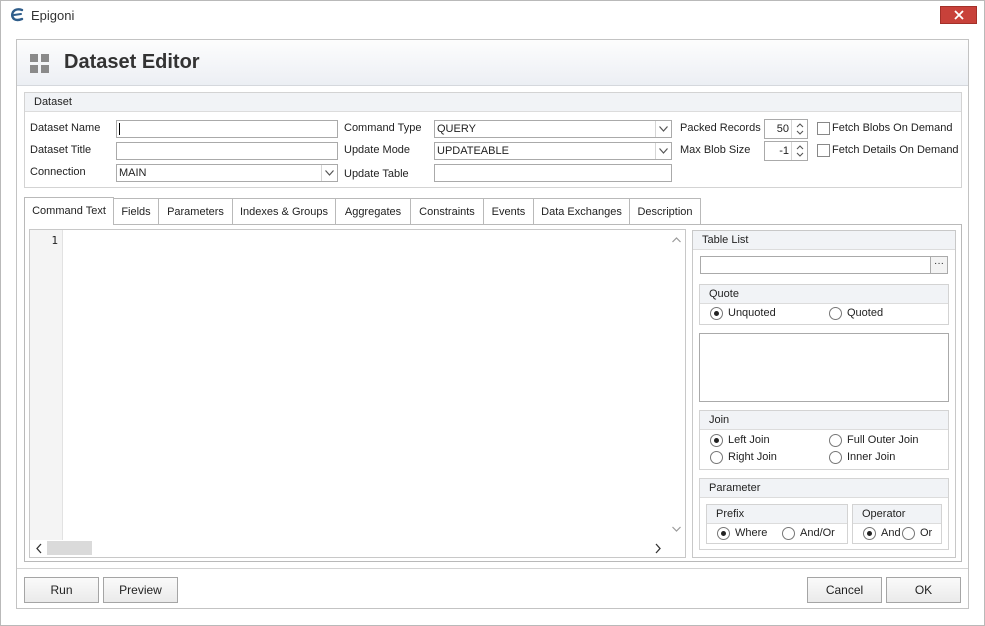  I want to click on browse-button: ···, so click(939, 265).